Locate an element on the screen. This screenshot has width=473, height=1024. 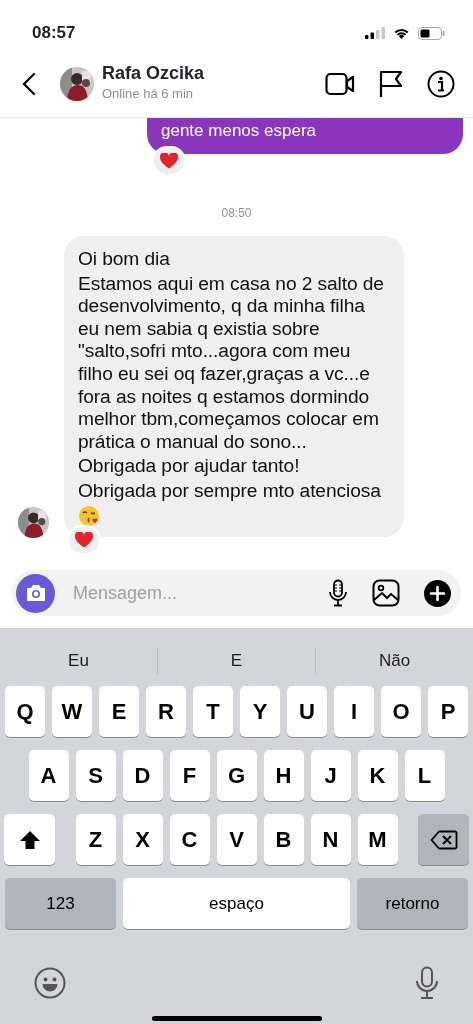
key: Q is located at coordinates (25, 711).